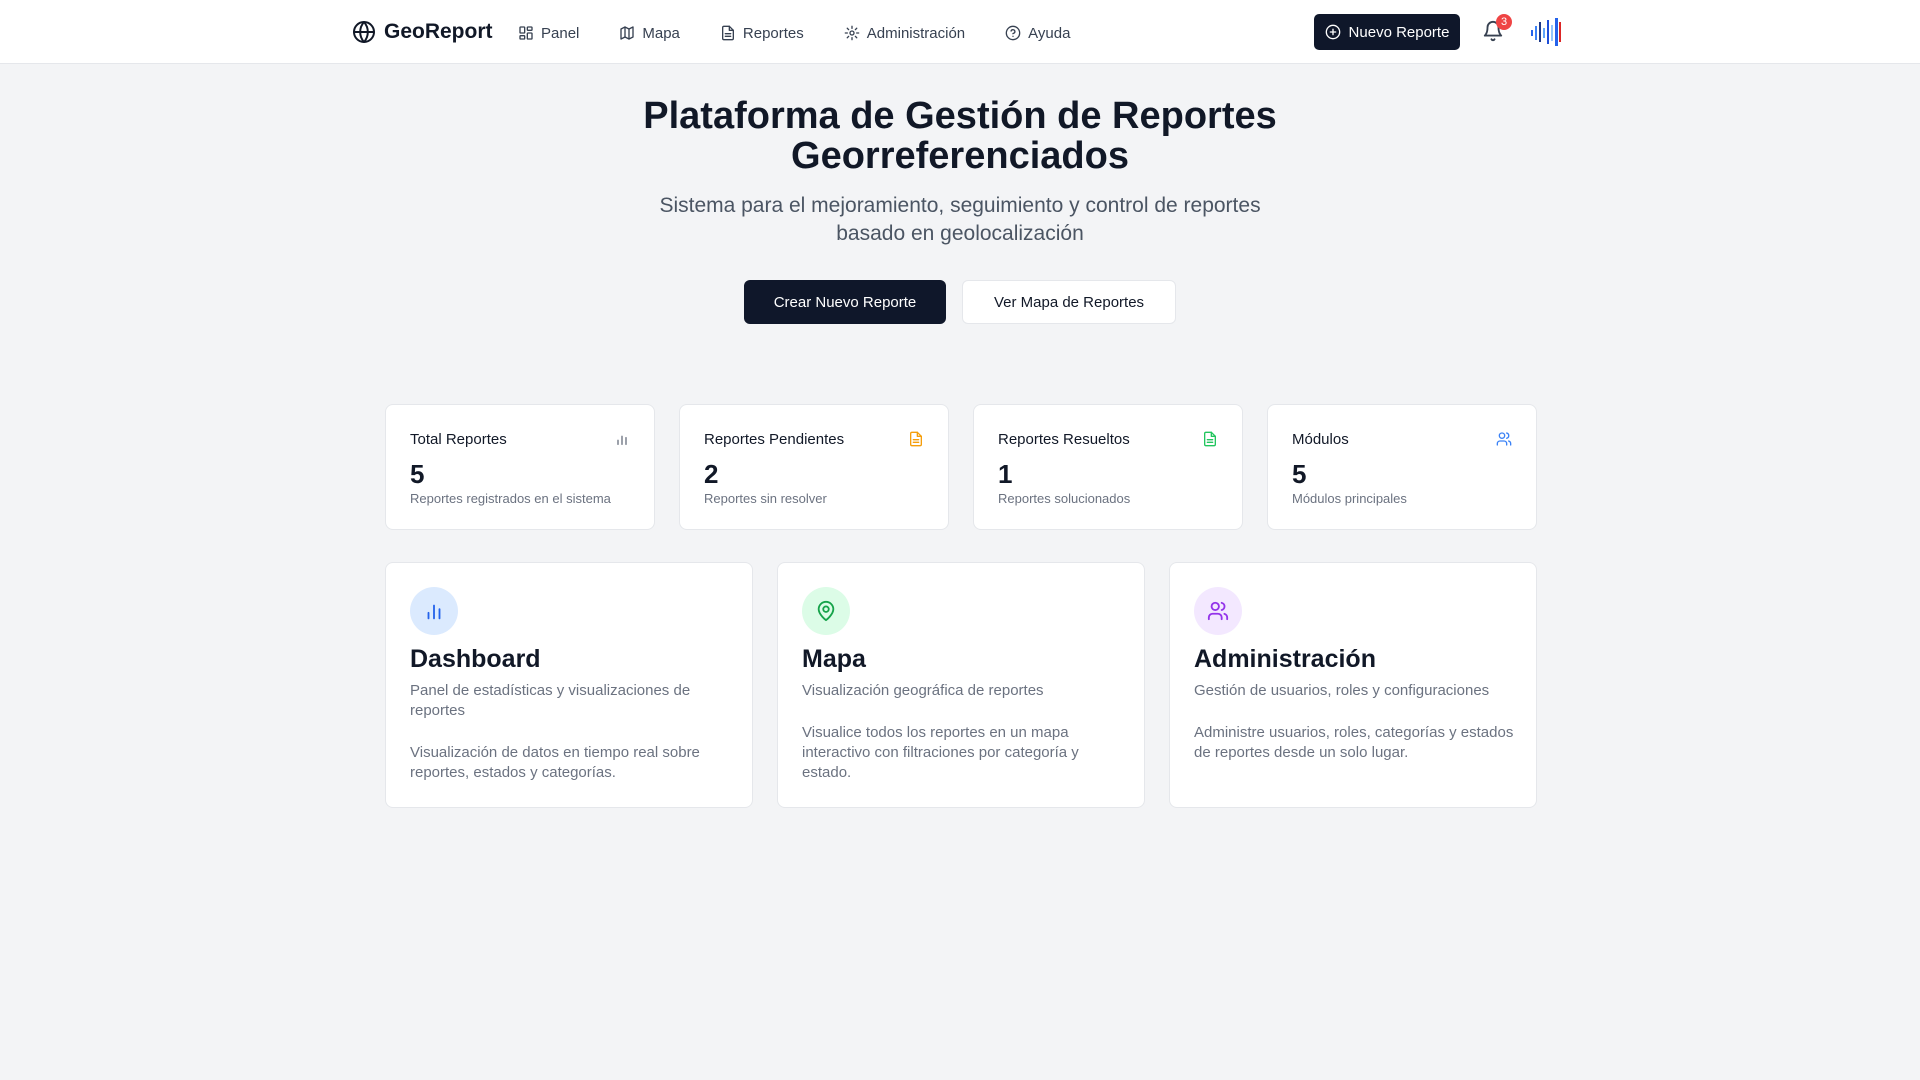 The image size is (1920, 1080). Describe the element at coordinates (510, 498) in the screenshot. I see `stat-description: Reportes registrados en el sistema` at that location.